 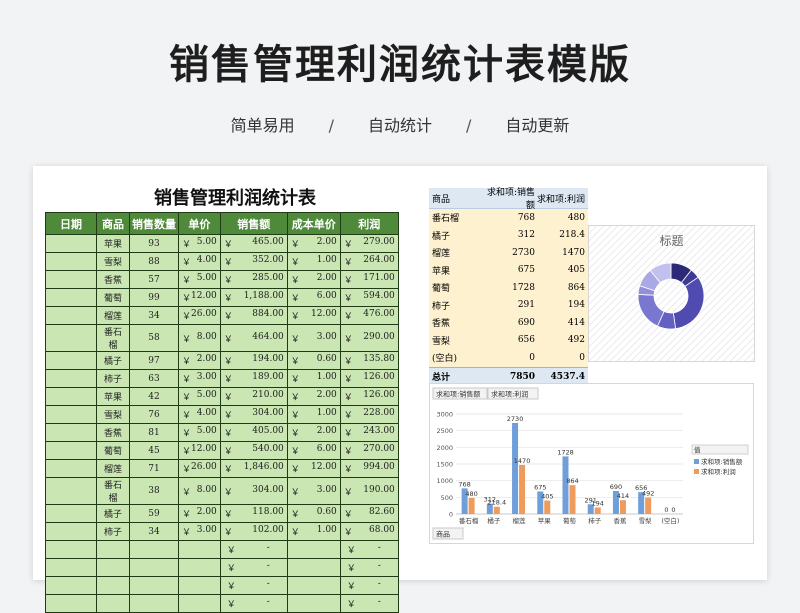 I want to click on cell-sales: ￥ 102.00, so click(x=253, y=531).